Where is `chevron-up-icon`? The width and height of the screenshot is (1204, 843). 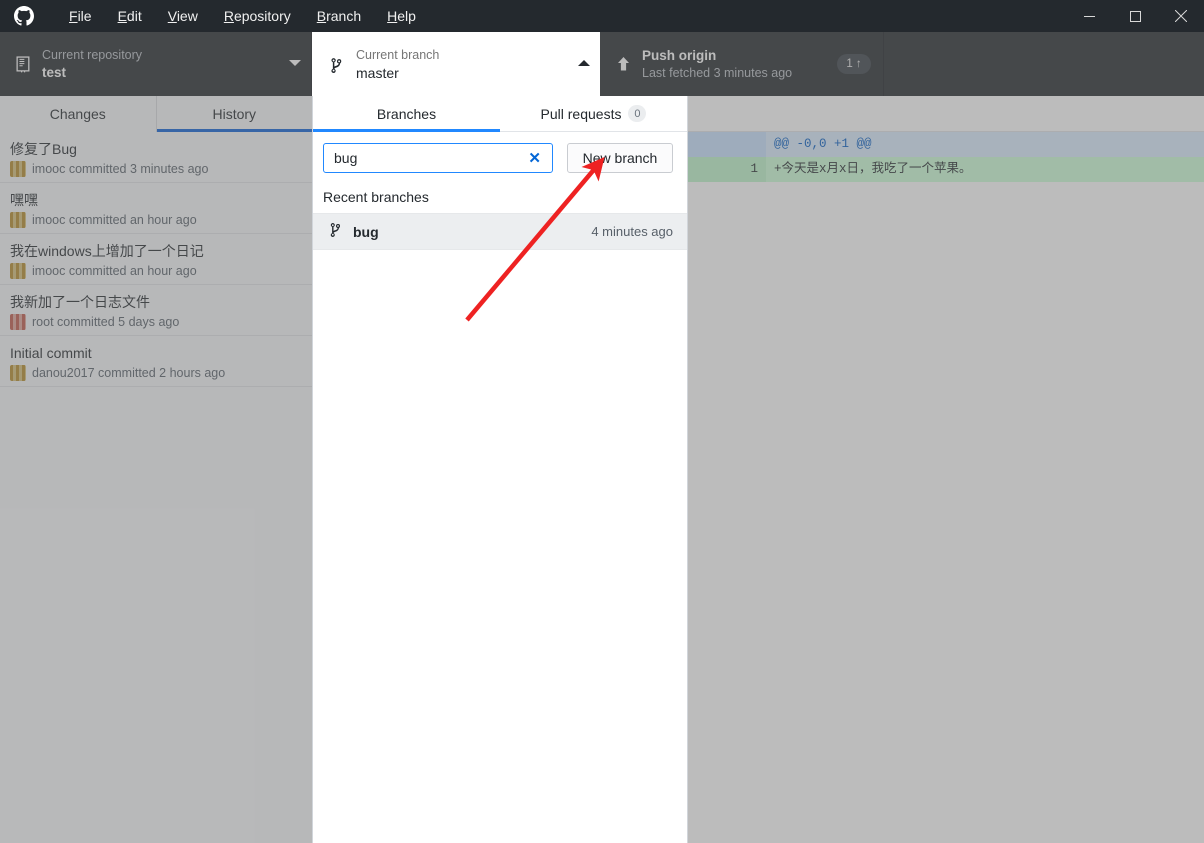 chevron-up-icon is located at coordinates (581, 64).